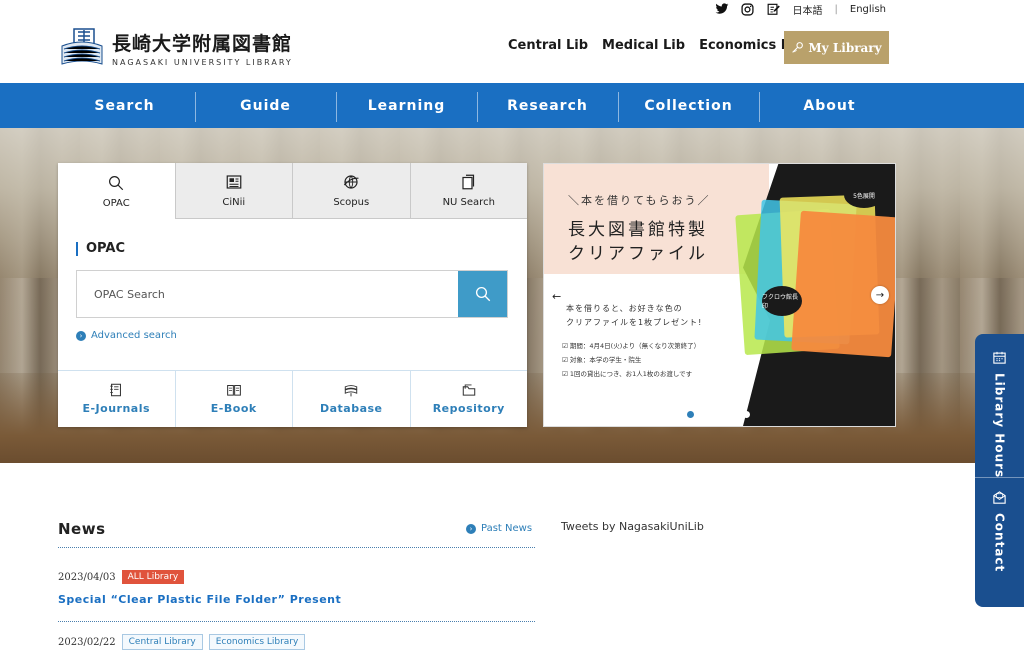 Image resolution: width=1024 pixels, height=661 pixels. What do you see at coordinates (864, 195) in the screenshot?
I see `banner-bubble-colors: 5色展開` at bounding box center [864, 195].